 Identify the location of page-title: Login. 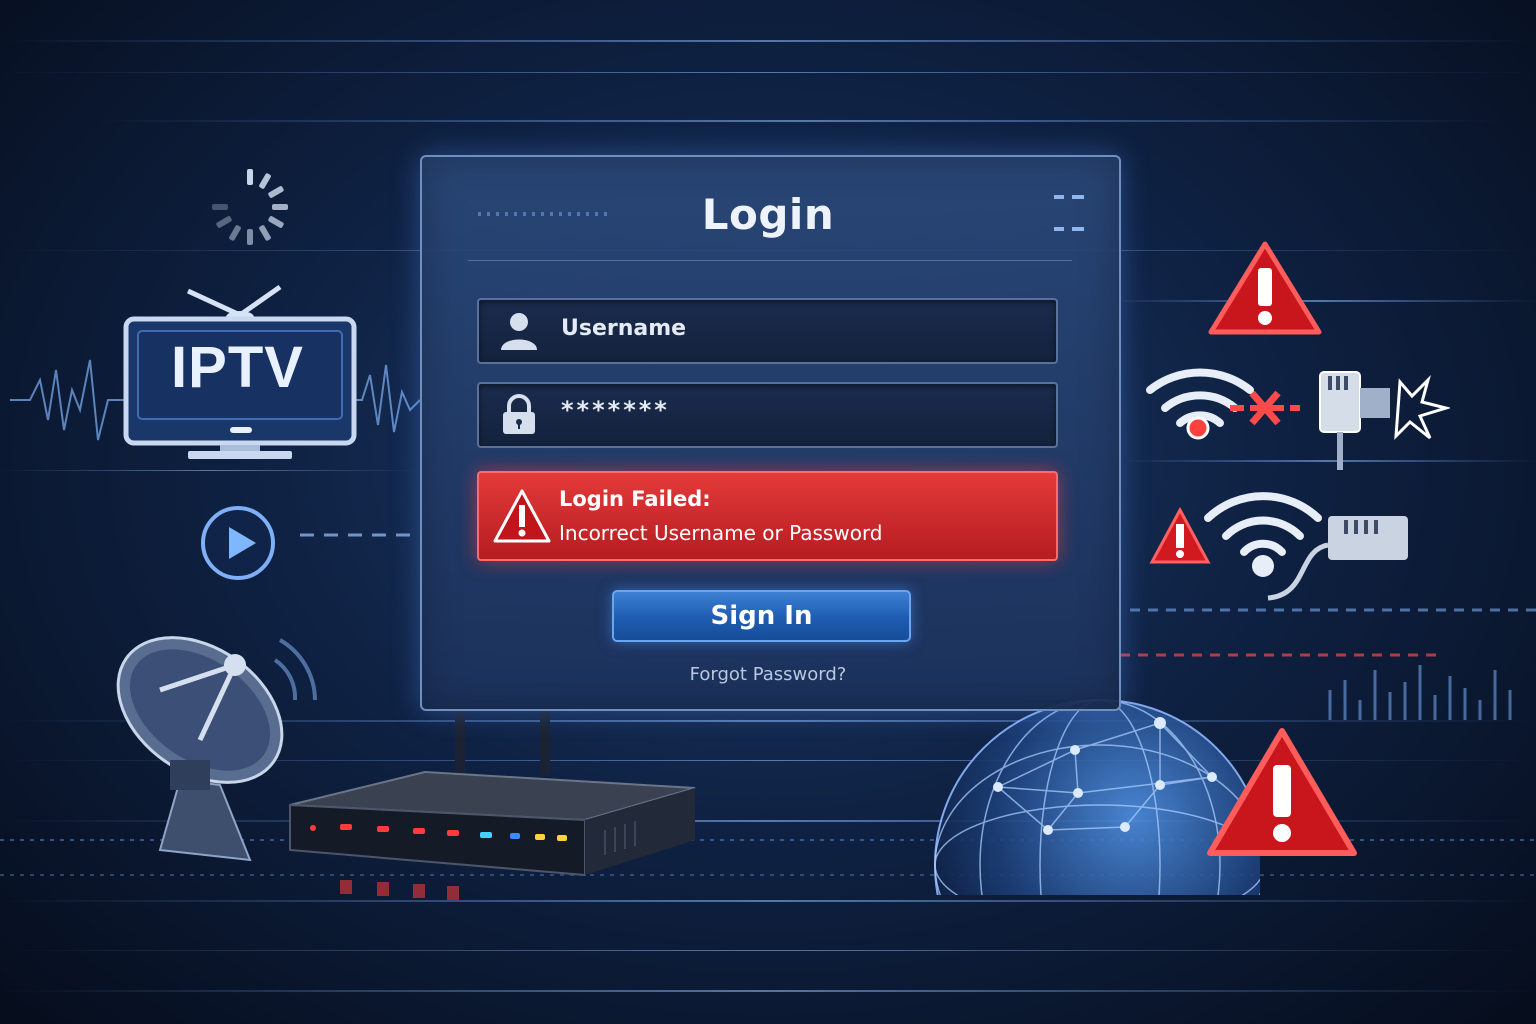
(768, 214).